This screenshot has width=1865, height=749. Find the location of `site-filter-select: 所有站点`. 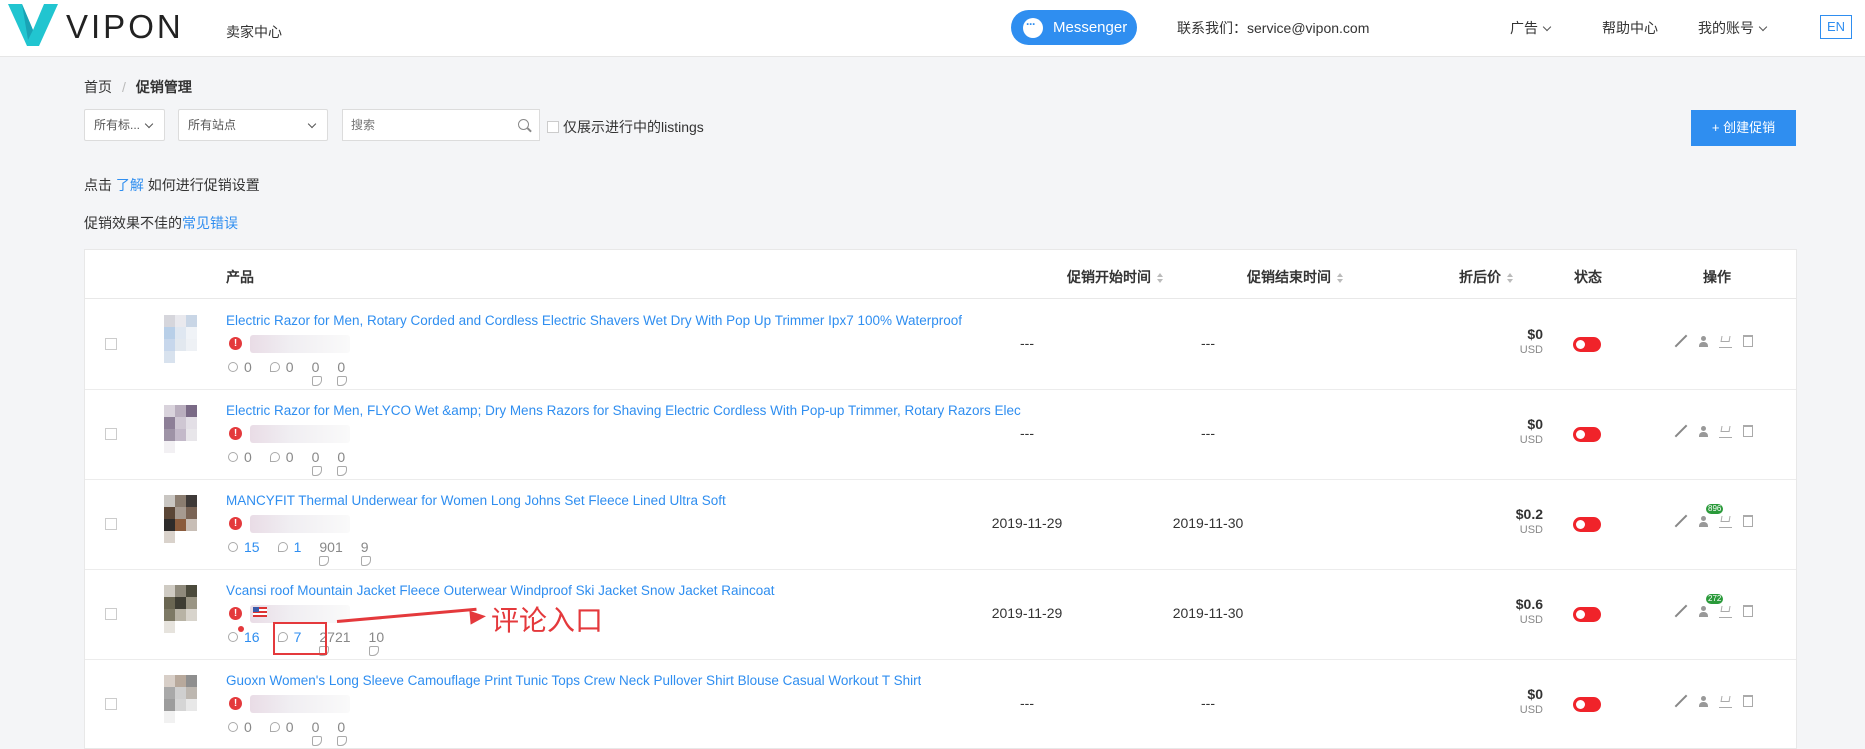

site-filter-select: 所有站点 is located at coordinates (253, 125).